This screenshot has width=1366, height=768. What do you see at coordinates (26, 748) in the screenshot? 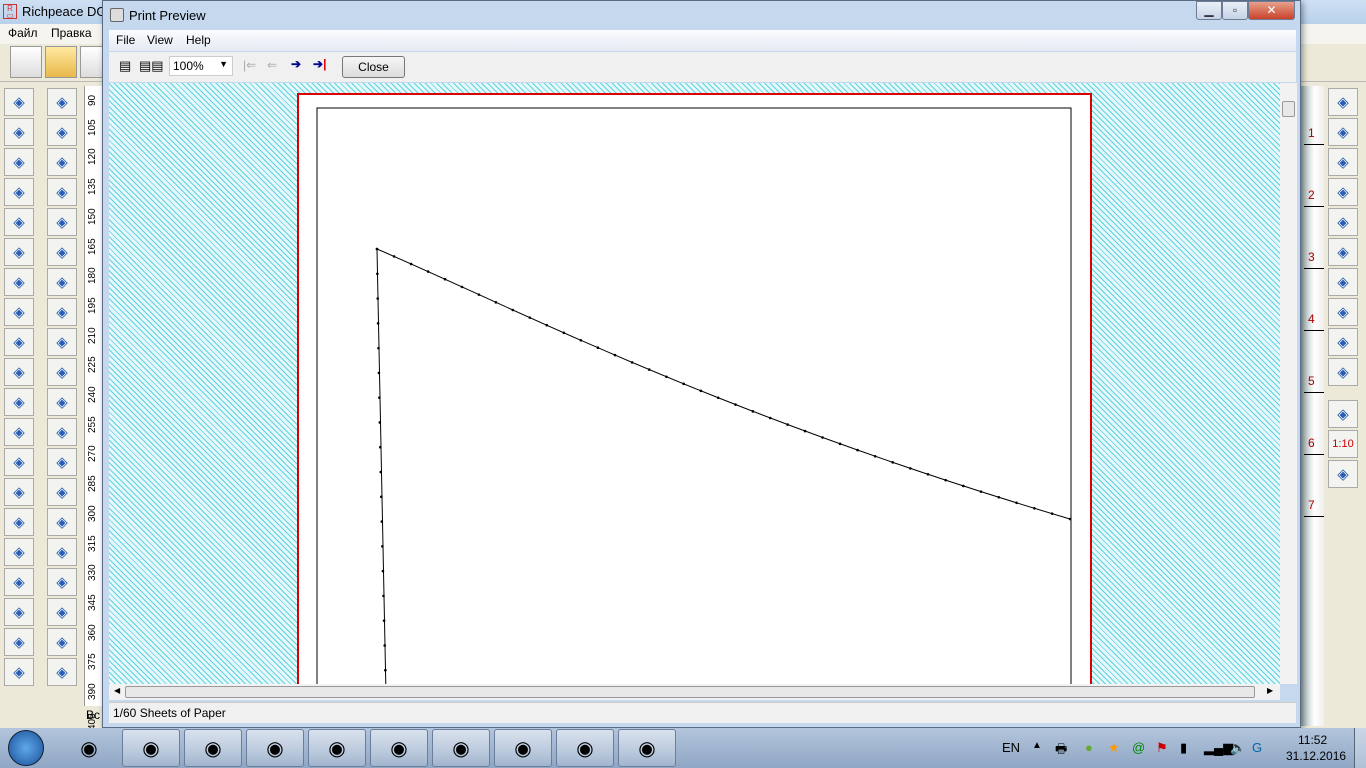
I see `start-button` at bounding box center [26, 748].